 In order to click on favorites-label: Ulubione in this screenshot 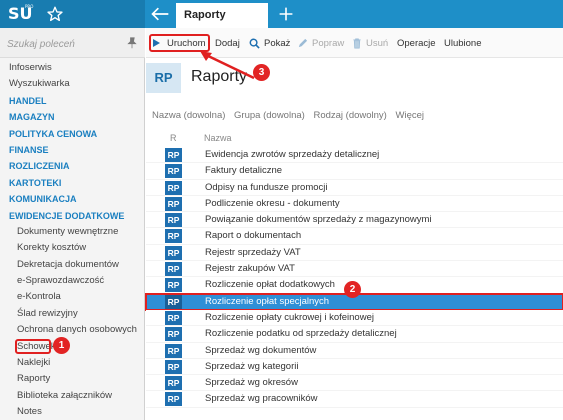, I will do `click(463, 43)`.